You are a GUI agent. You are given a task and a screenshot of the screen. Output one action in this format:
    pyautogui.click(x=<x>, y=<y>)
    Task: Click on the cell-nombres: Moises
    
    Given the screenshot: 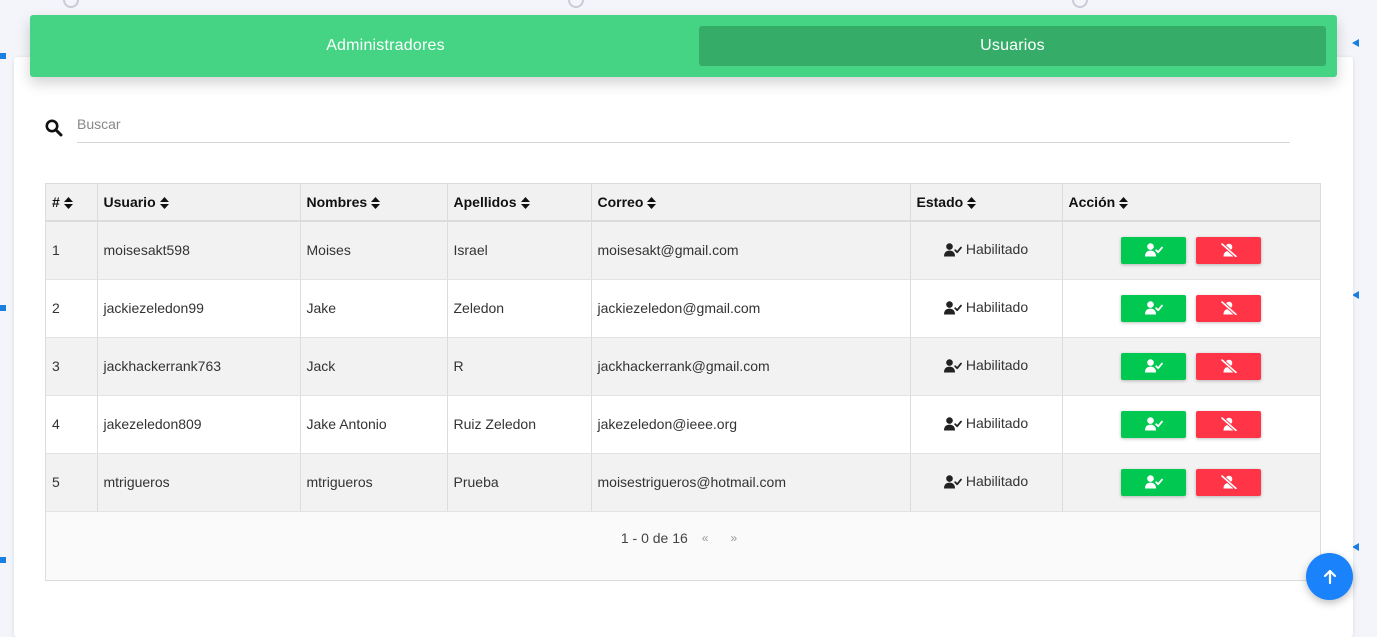 What is the action you would take?
    pyautogui.click(x=374, y=250)
    